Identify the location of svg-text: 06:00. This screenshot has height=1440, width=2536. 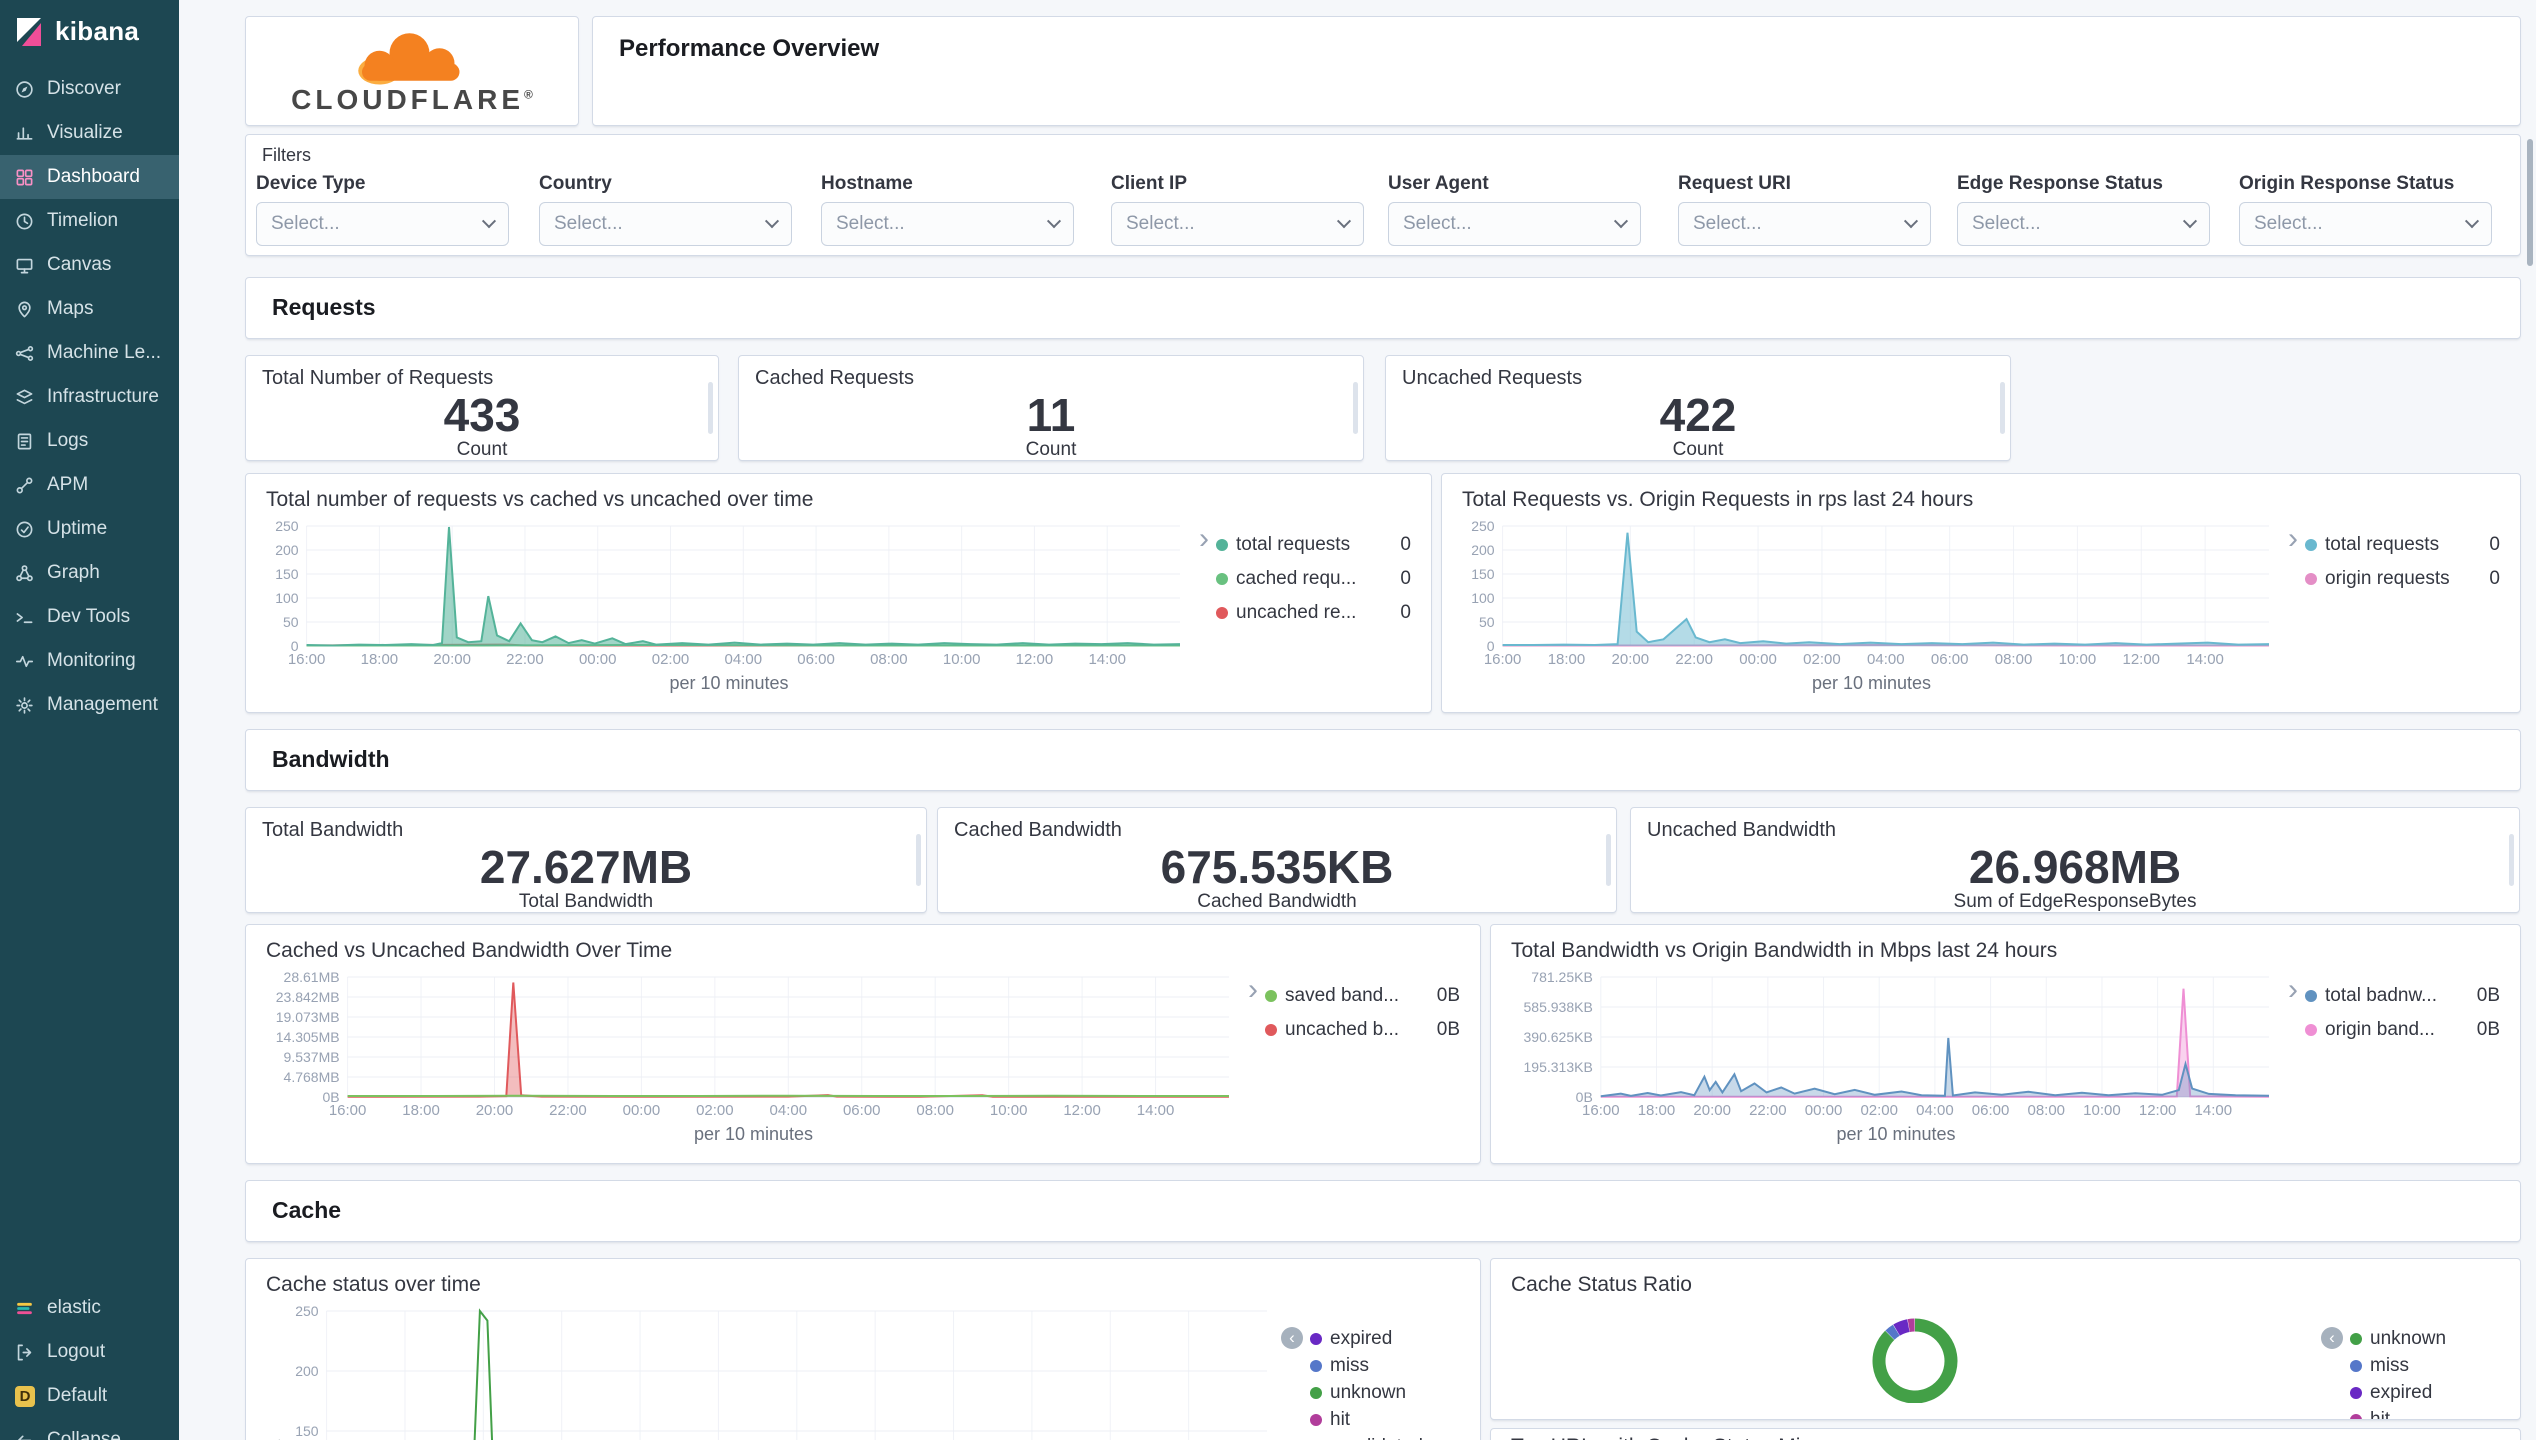
(862, 1110).